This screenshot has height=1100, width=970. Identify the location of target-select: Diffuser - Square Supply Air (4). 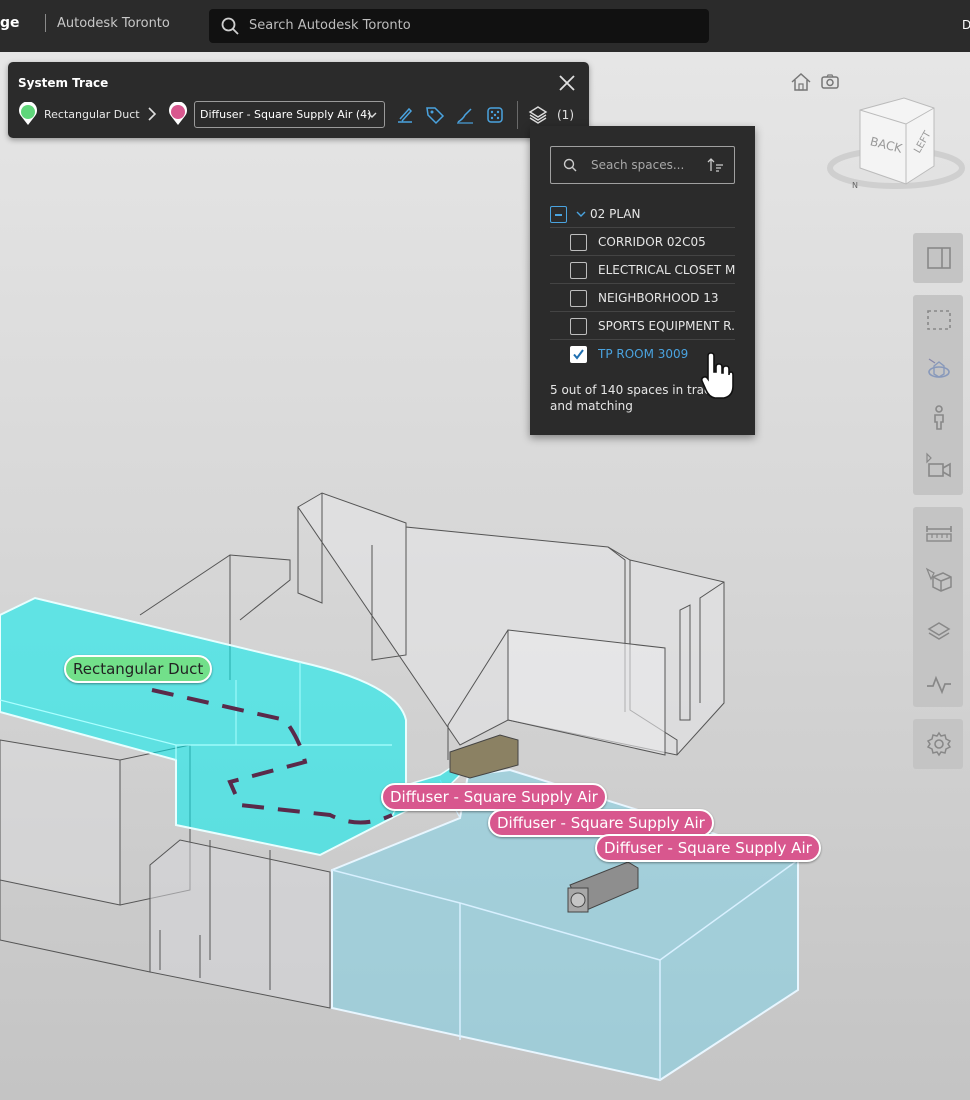
(289, 114).